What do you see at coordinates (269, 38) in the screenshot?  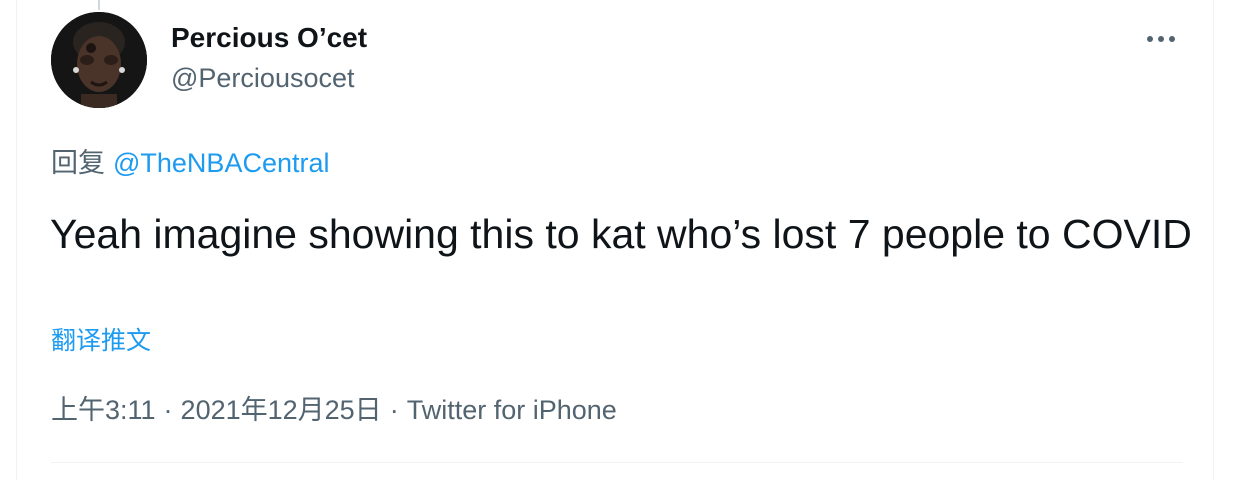 I see `author-display-name: Percious O’cet` at bounding box center [269, 38].